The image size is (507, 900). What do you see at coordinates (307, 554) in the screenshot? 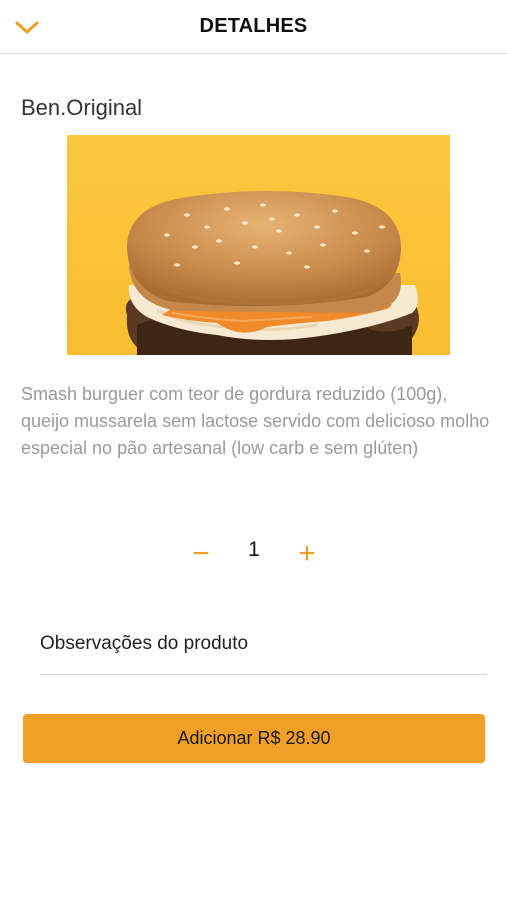
I see `increase-quantity-button: +` at bounding box center [307, 554].